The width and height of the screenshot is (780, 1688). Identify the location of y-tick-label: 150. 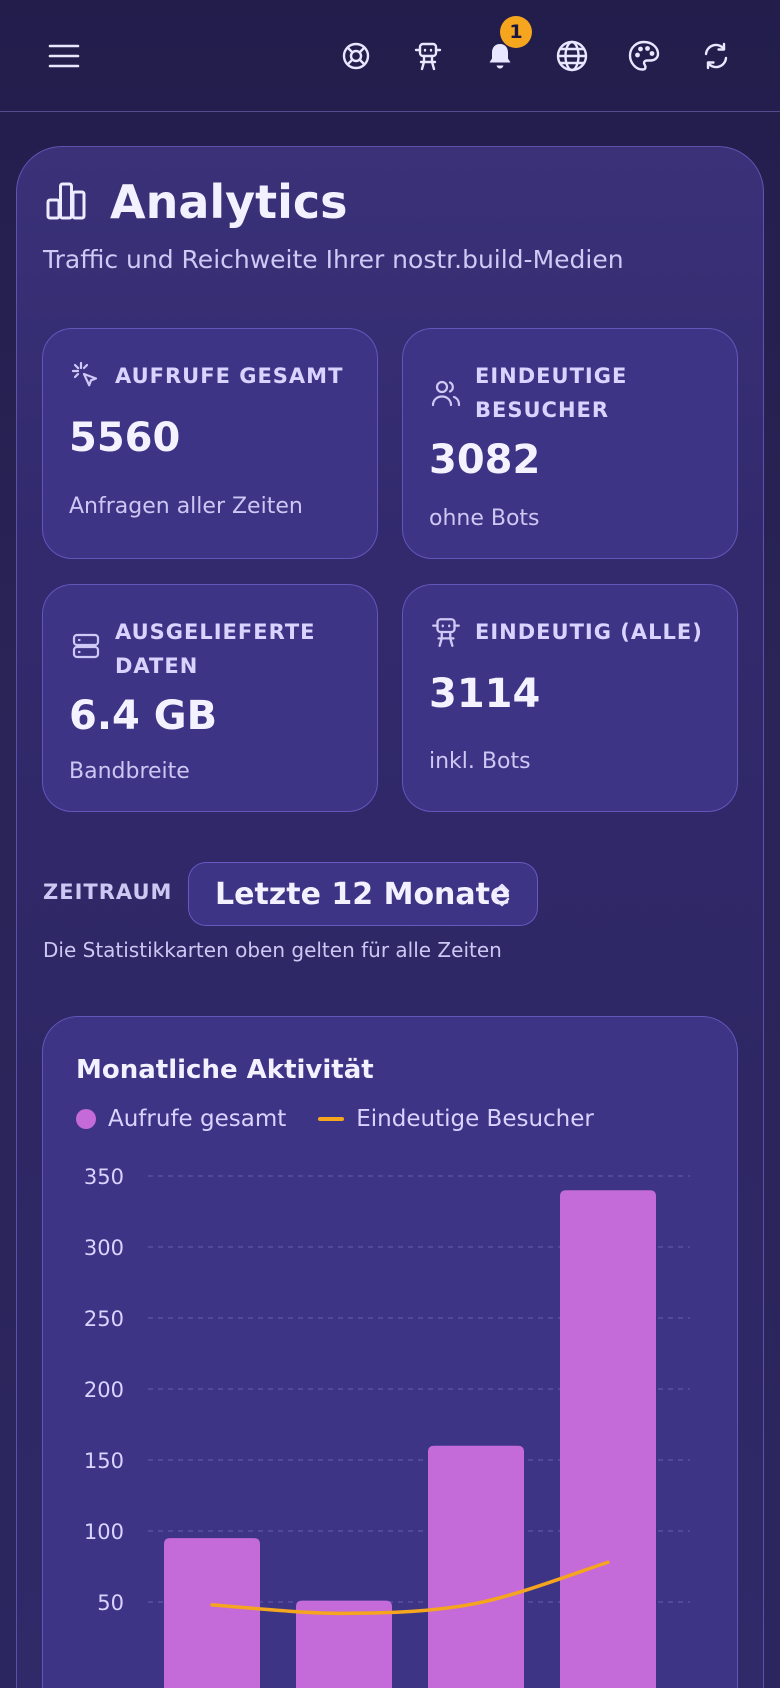
(104, 1461).